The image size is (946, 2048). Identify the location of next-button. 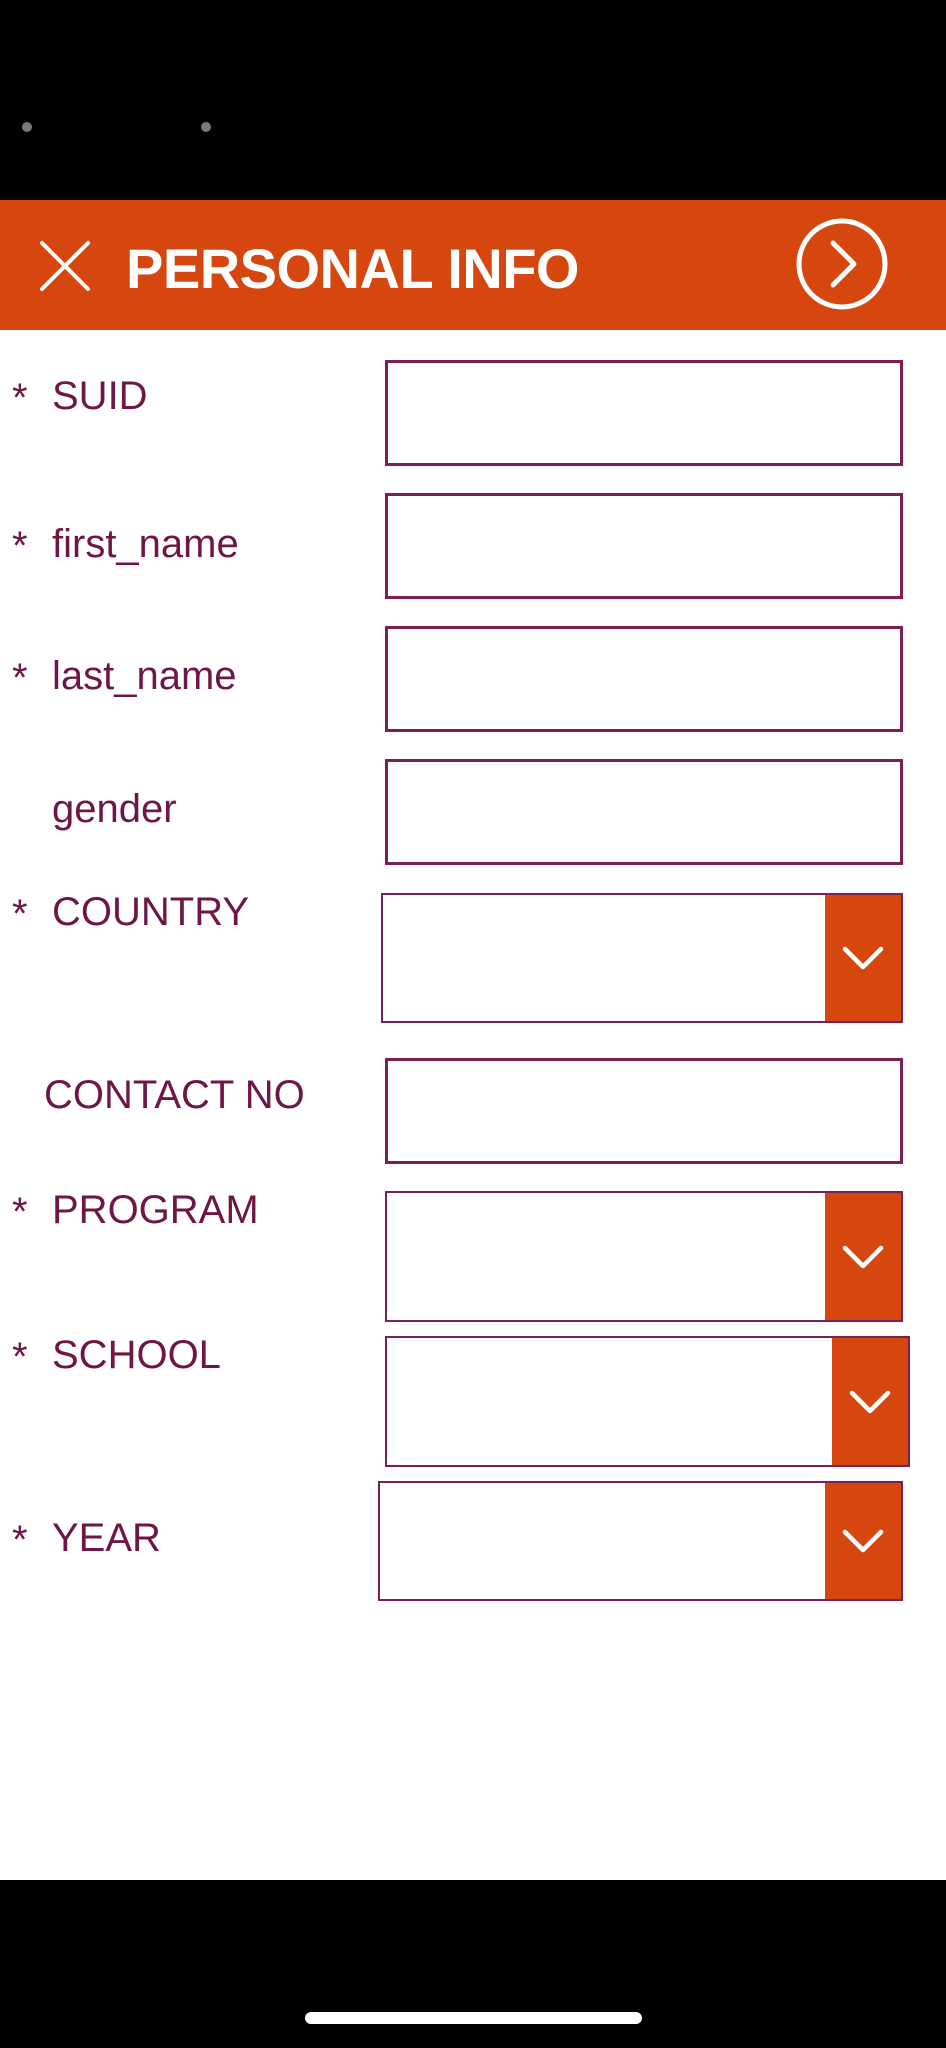
(842, 264).